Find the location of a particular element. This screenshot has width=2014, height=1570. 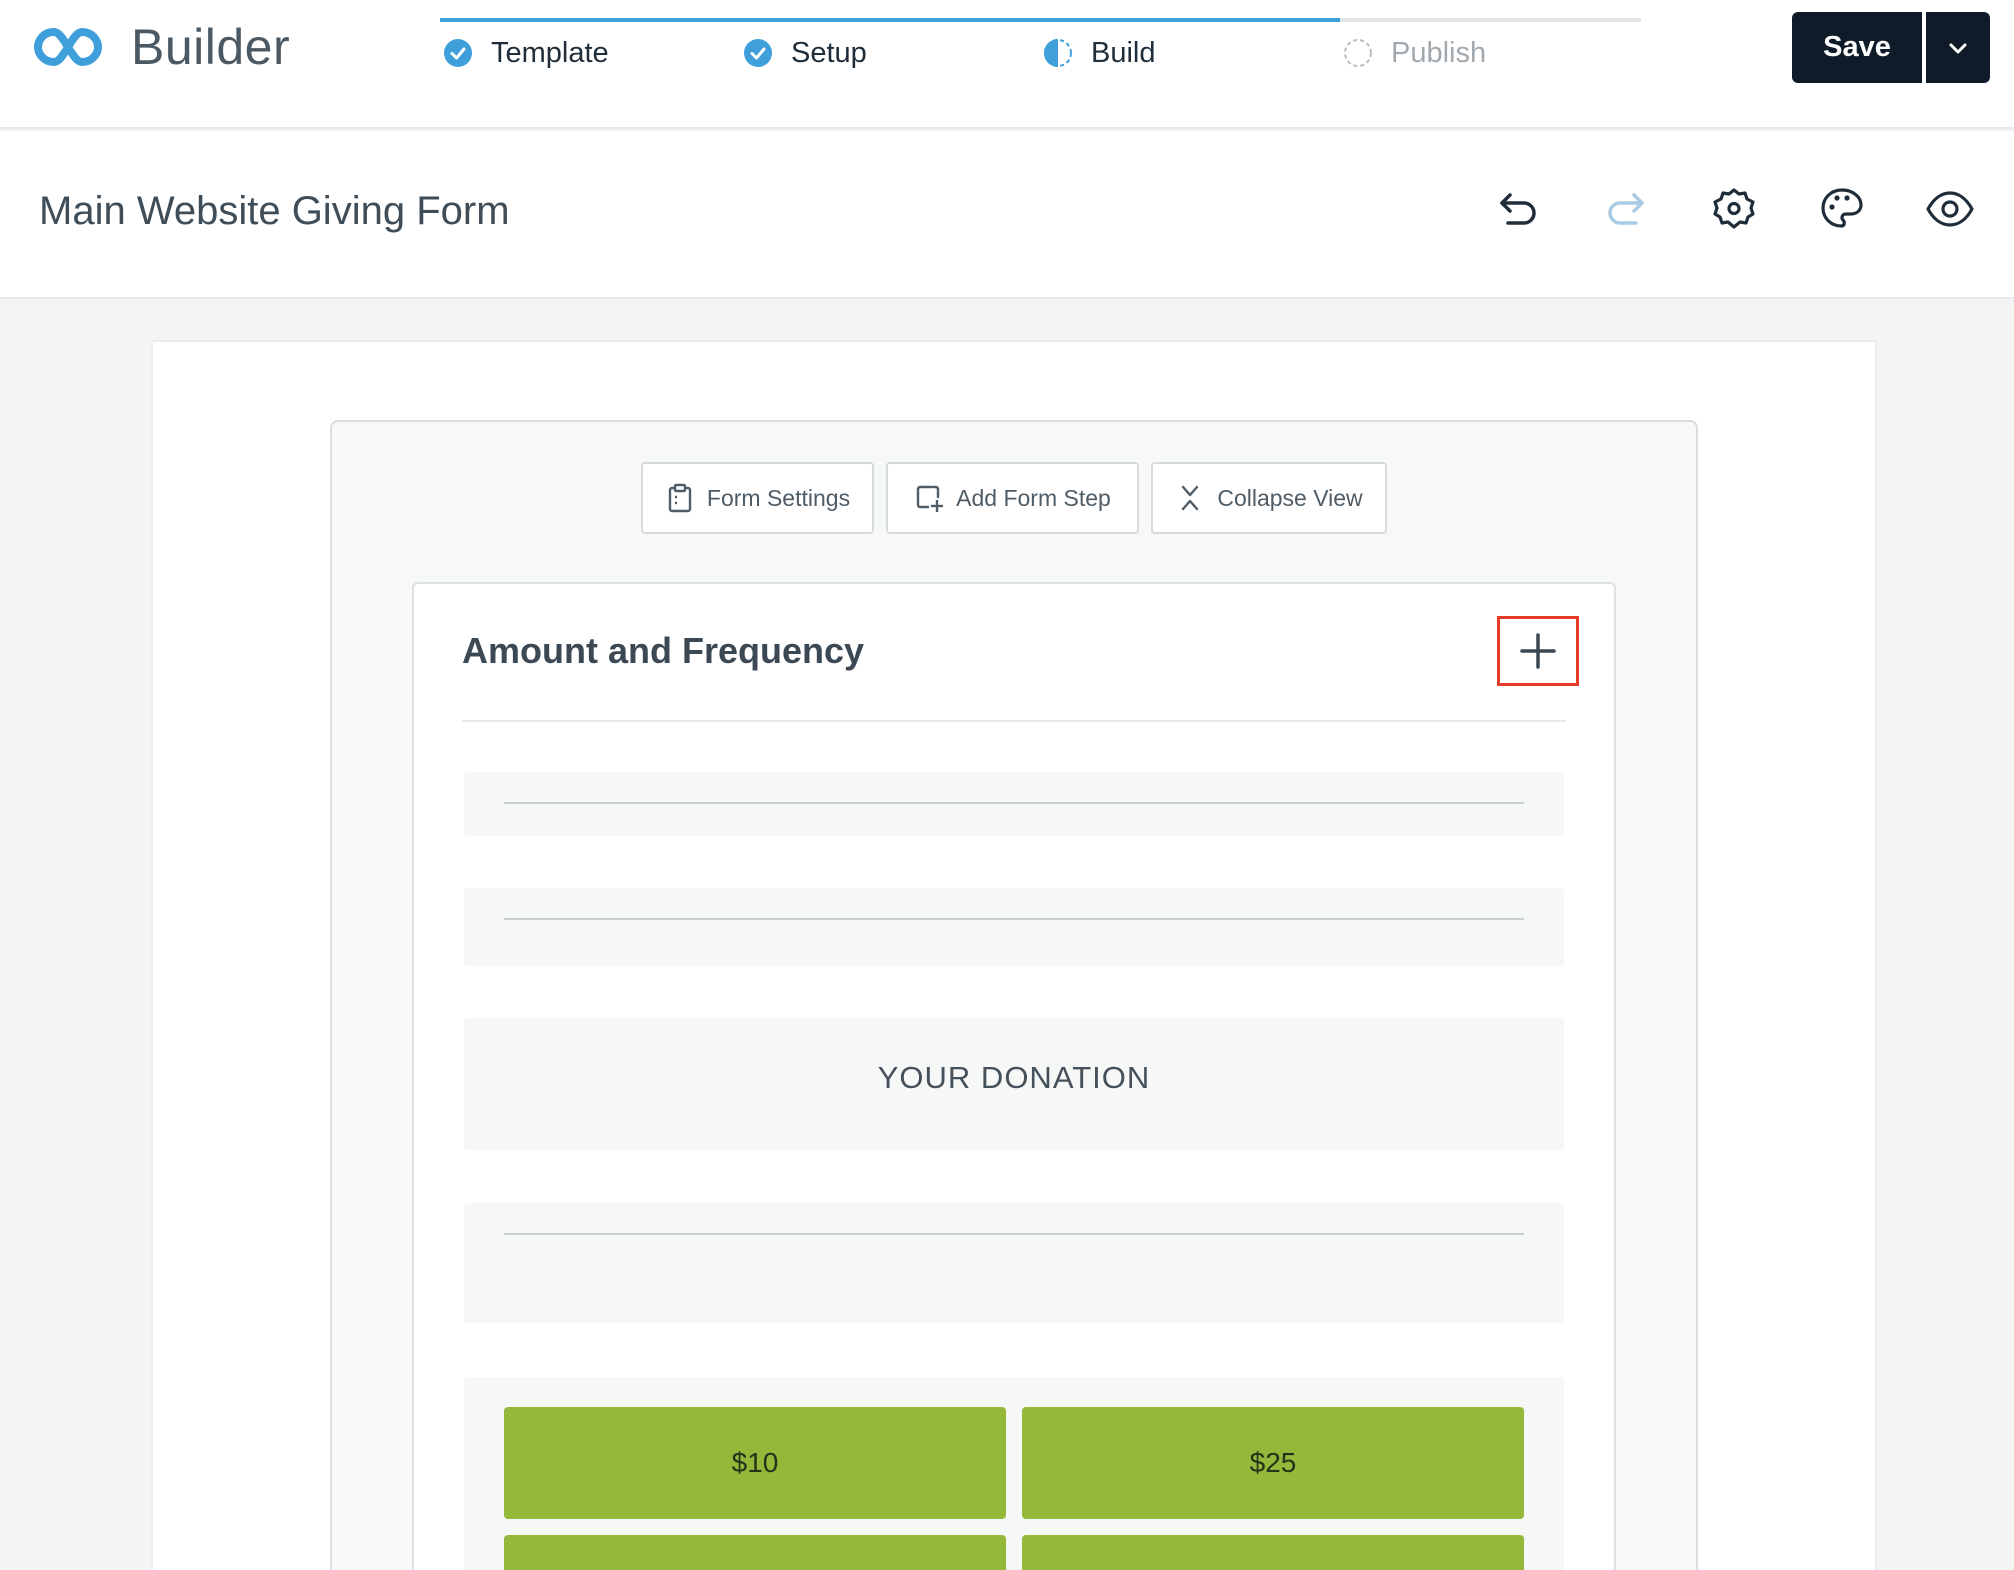

collapse-view-button: Collapse View is located at coordinates (1269, 498).